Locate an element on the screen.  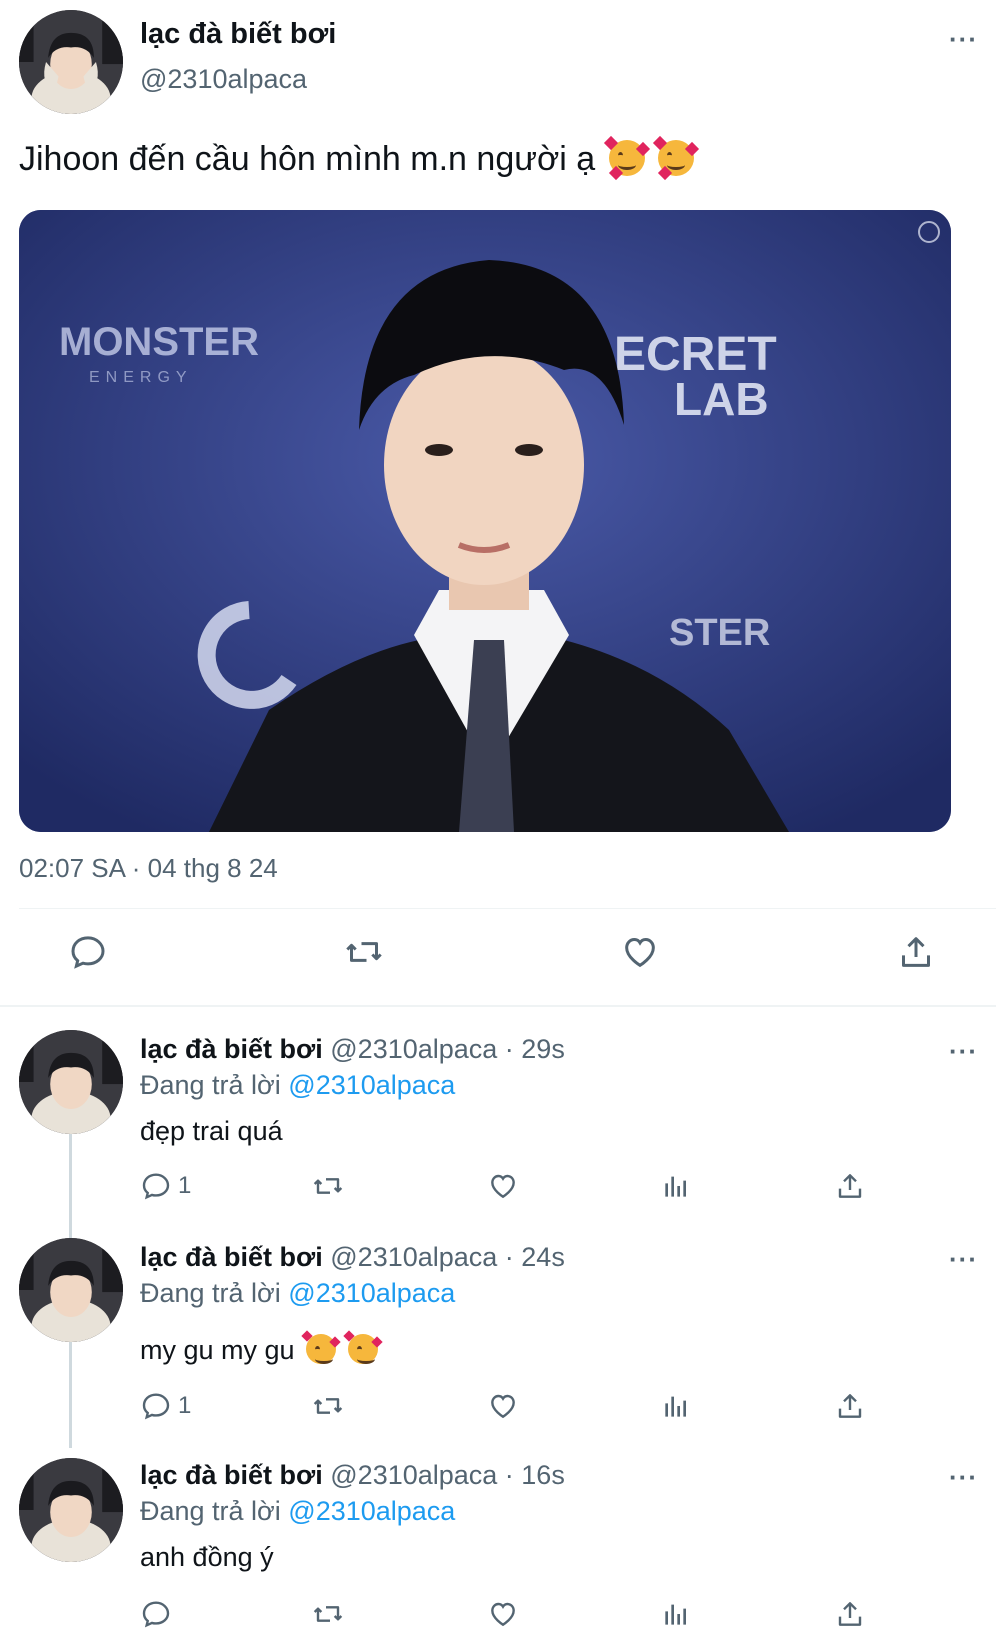
reply-meta: @2310alpaca · 24s is located at coordinates (447, 1257).